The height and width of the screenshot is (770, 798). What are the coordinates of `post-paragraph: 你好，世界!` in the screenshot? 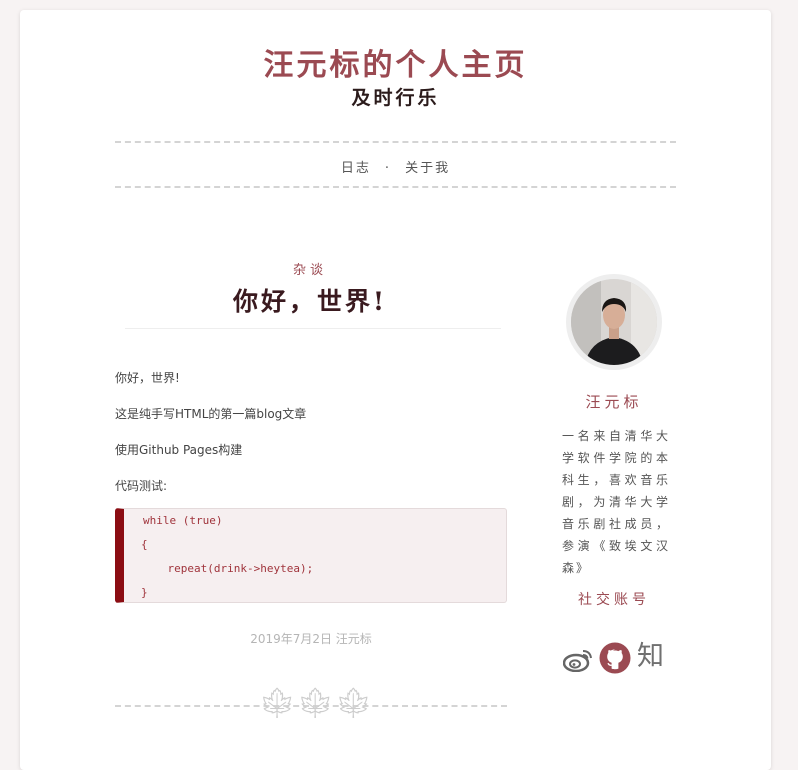 It's located at (147, 378).